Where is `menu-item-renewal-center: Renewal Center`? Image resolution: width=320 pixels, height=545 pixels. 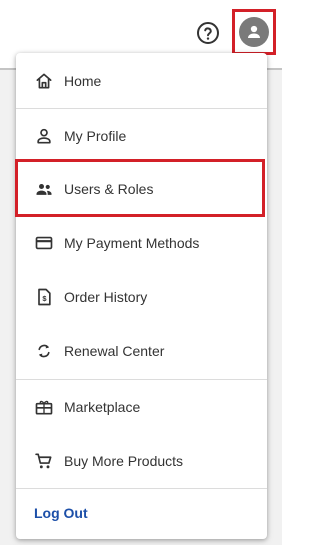
menu-item-renewal-center: Renewal Center is located at coordinates (141, 351).